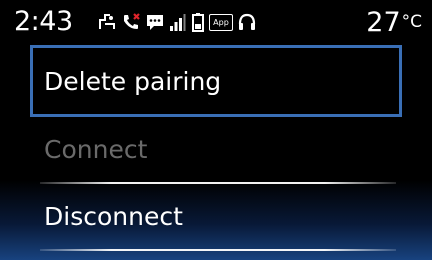  I want to click on signal-strength-icon, so click(178, 22).